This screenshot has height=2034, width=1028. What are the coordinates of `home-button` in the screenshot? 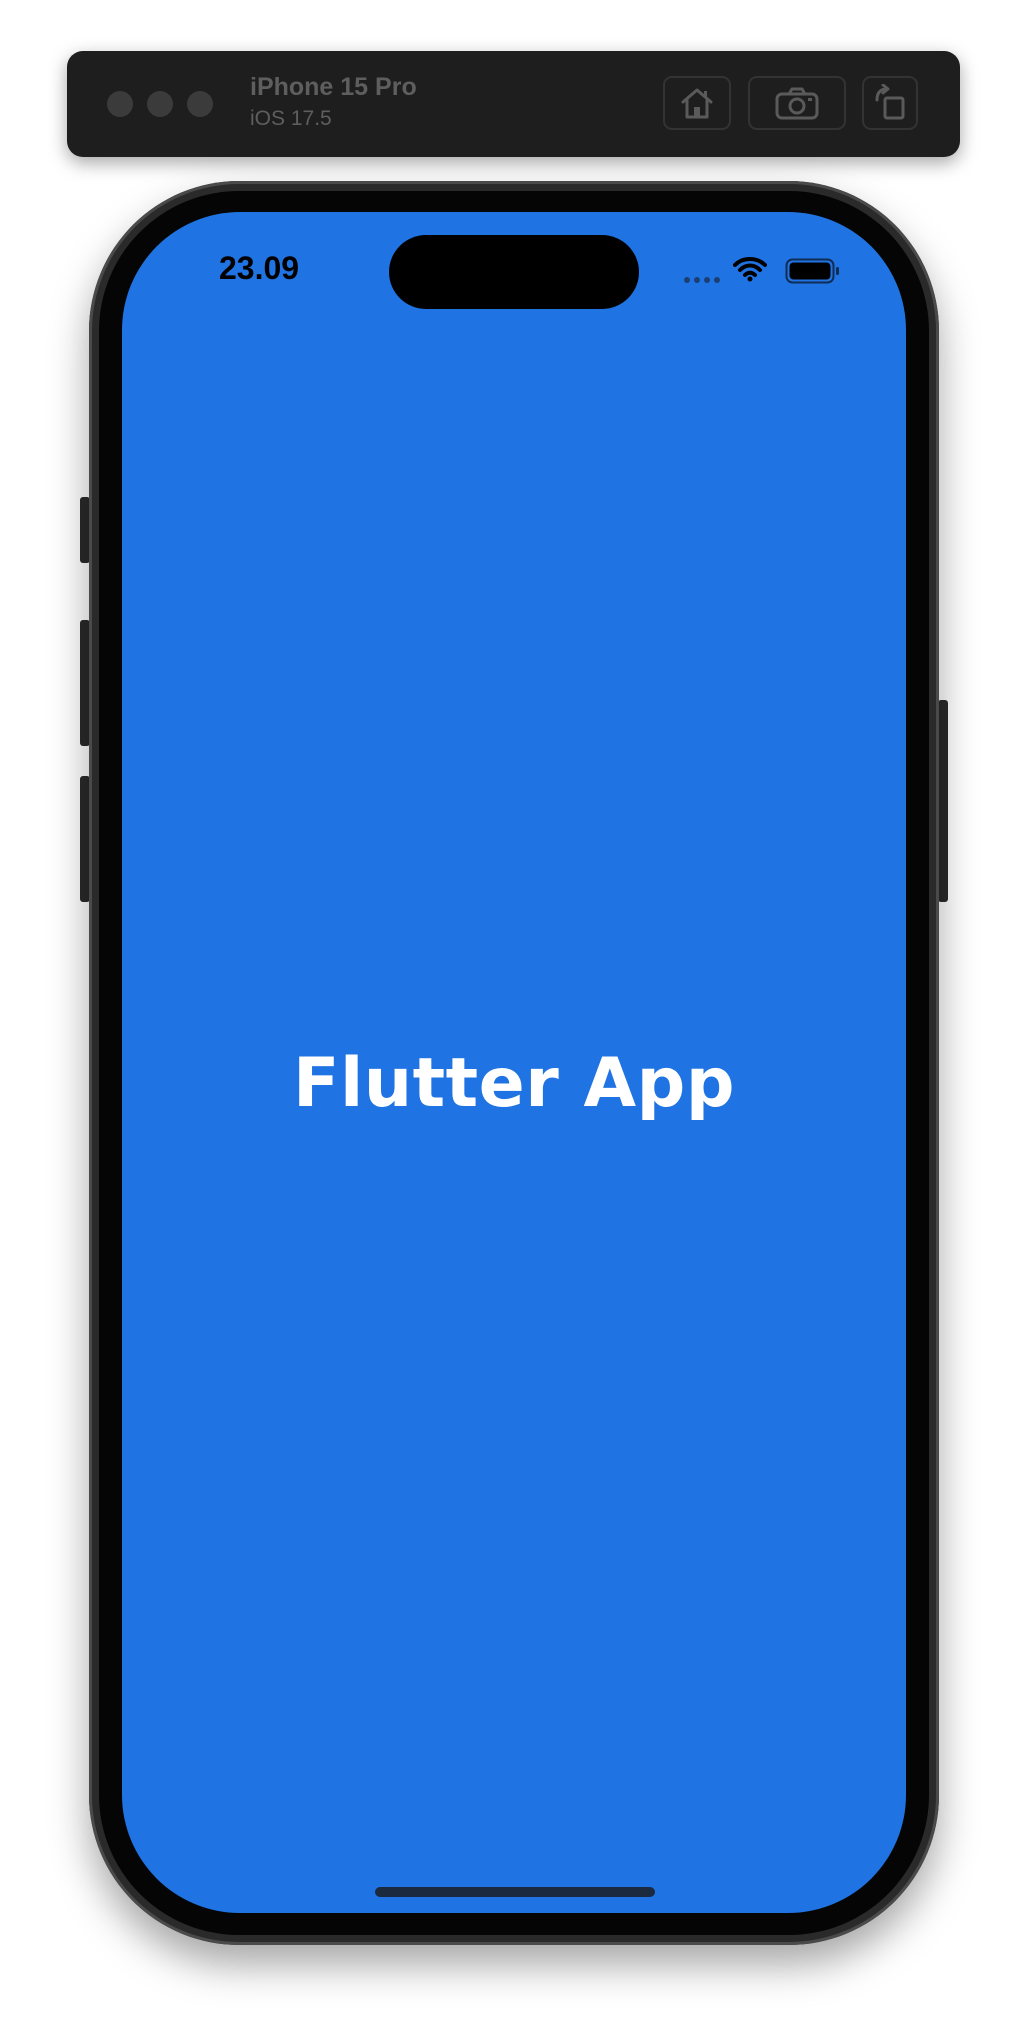 It's located at (697, 103).